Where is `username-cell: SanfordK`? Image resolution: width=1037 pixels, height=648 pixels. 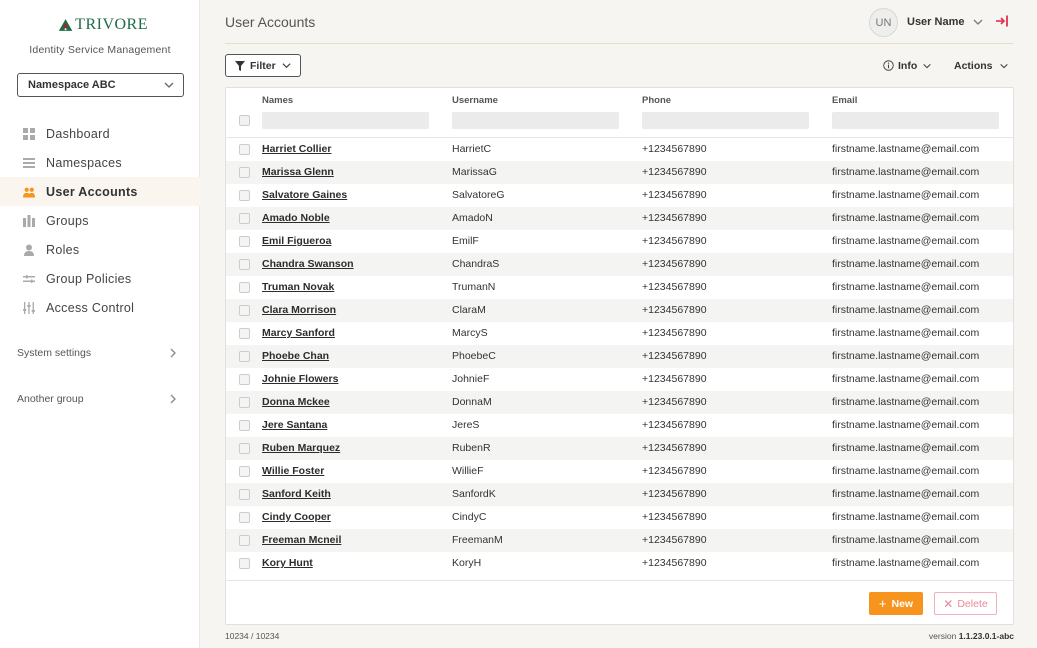
username-cell: SanfordK is located at coordinates (474, 494).